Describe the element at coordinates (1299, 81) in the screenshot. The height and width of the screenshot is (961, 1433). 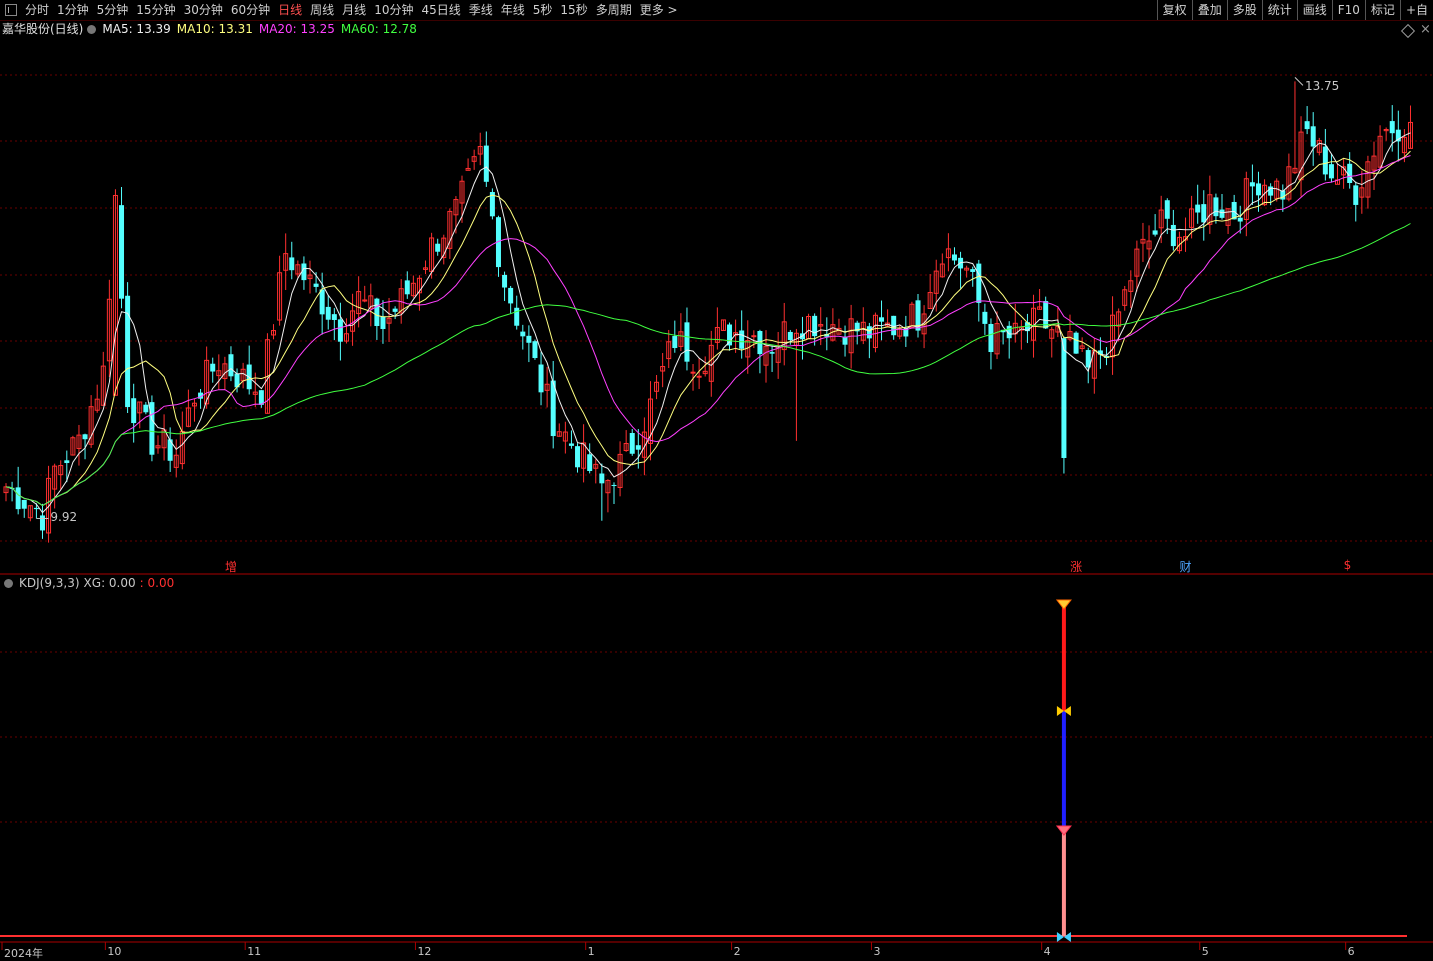
I see `high-pointer` at that location.